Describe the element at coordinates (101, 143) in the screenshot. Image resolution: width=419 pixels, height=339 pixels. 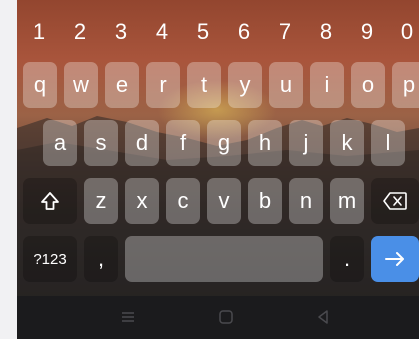
I see `key-s: s` at that location.